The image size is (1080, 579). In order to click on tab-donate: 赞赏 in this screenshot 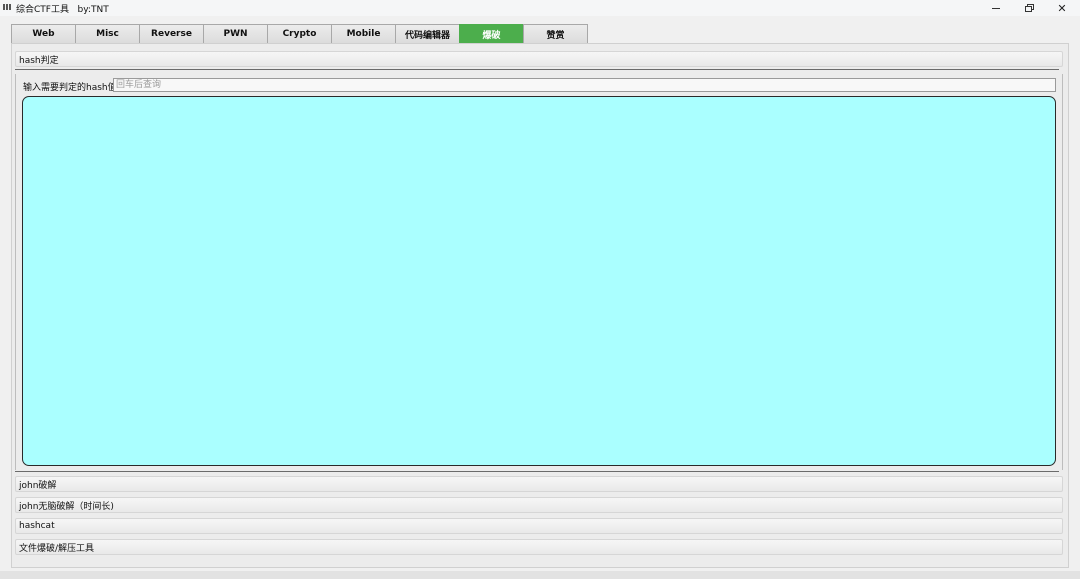, I will do `click(555, 33)`.